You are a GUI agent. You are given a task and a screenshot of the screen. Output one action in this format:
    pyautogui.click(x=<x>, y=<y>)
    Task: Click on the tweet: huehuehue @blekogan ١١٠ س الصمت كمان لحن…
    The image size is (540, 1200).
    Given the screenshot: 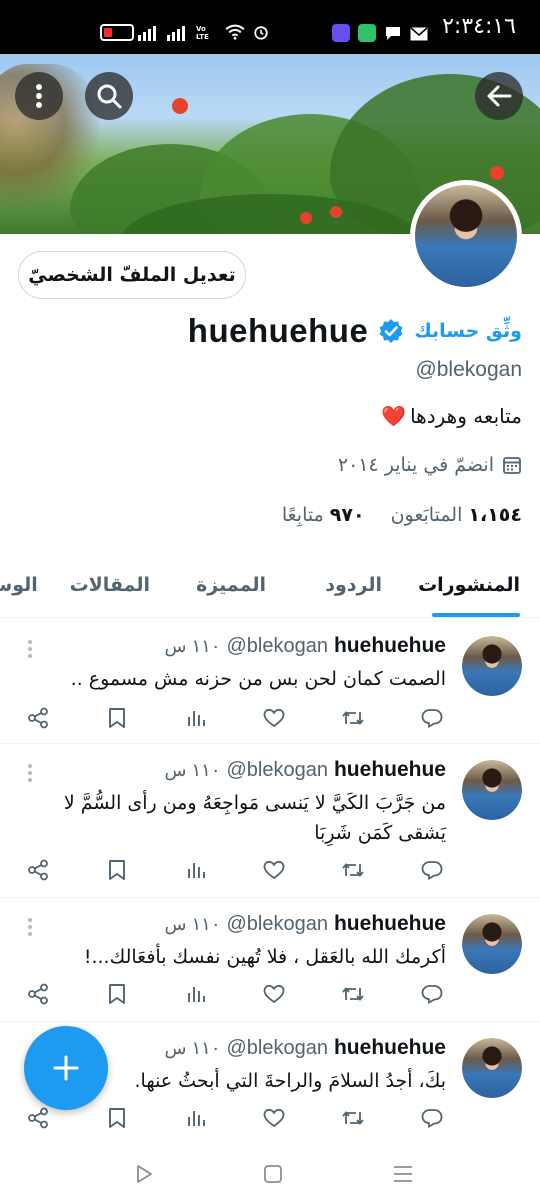 What is the action you would take?
    pyautogui.click(x=270, y=683)
    